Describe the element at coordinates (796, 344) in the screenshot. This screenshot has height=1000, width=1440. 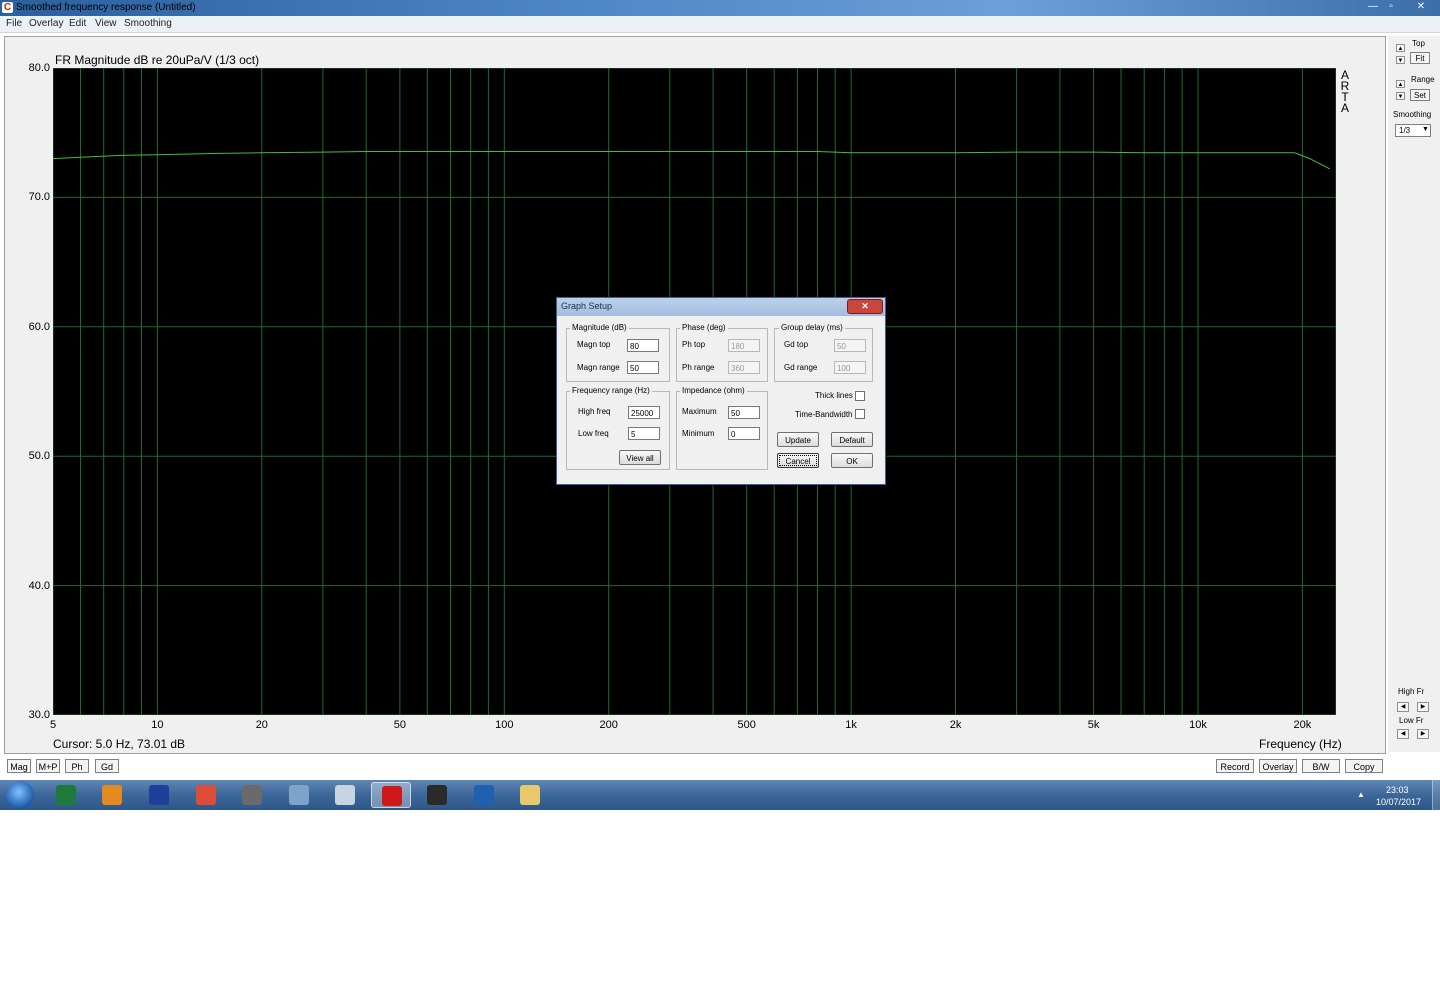
I see `gd-top-label: Gd top` at that location.